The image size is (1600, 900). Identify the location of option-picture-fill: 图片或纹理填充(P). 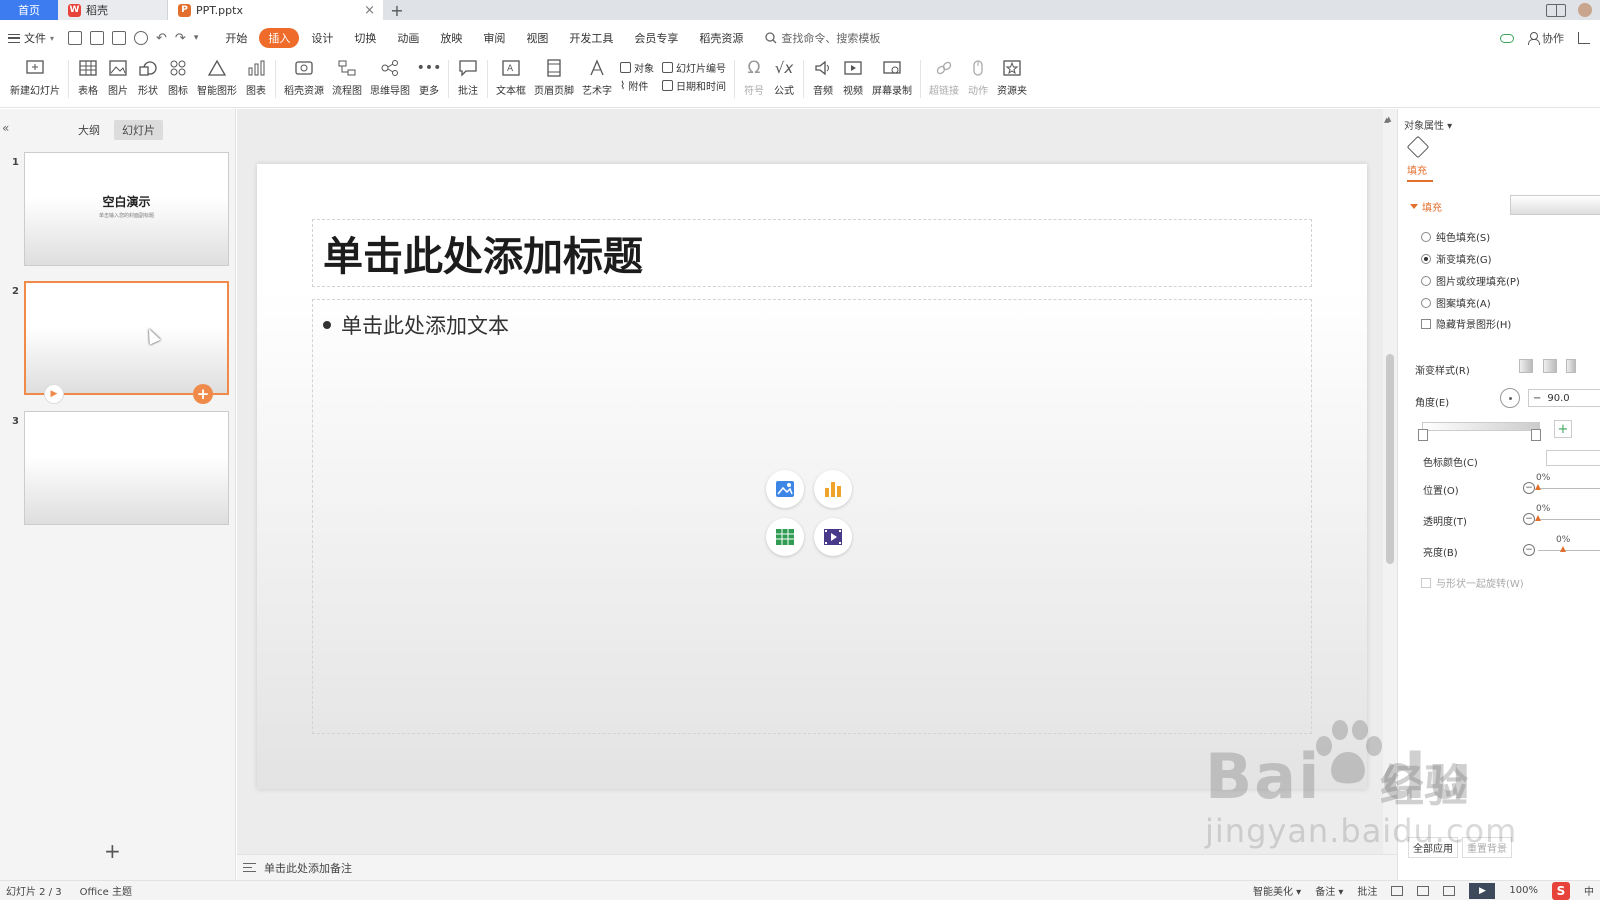
(1470, 280).